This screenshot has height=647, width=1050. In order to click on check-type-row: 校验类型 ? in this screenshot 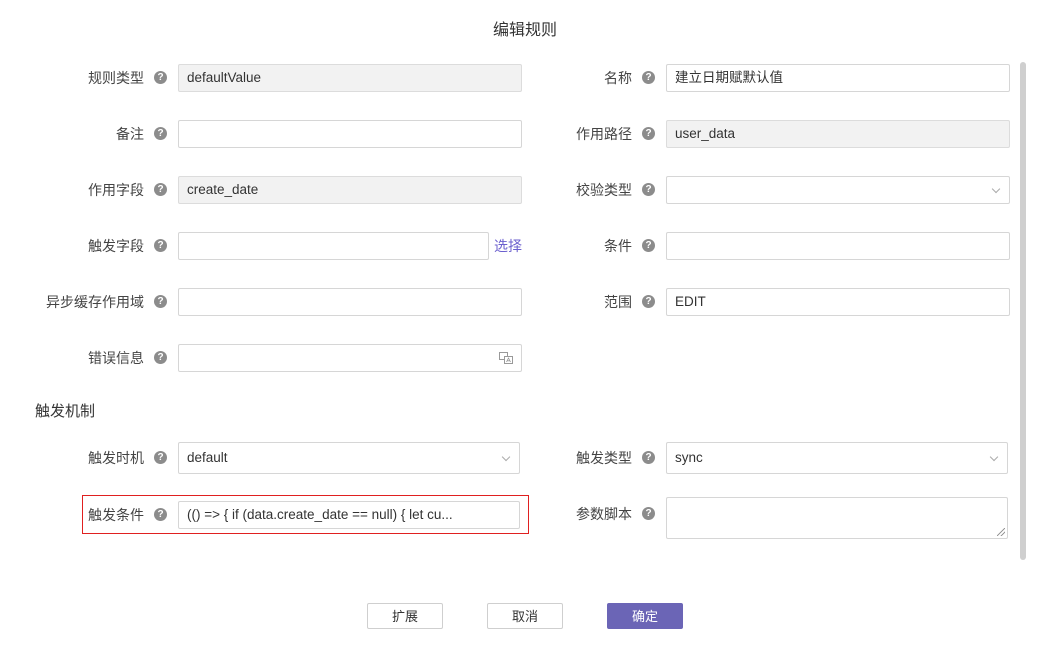, I will do `click(775, 190)`.